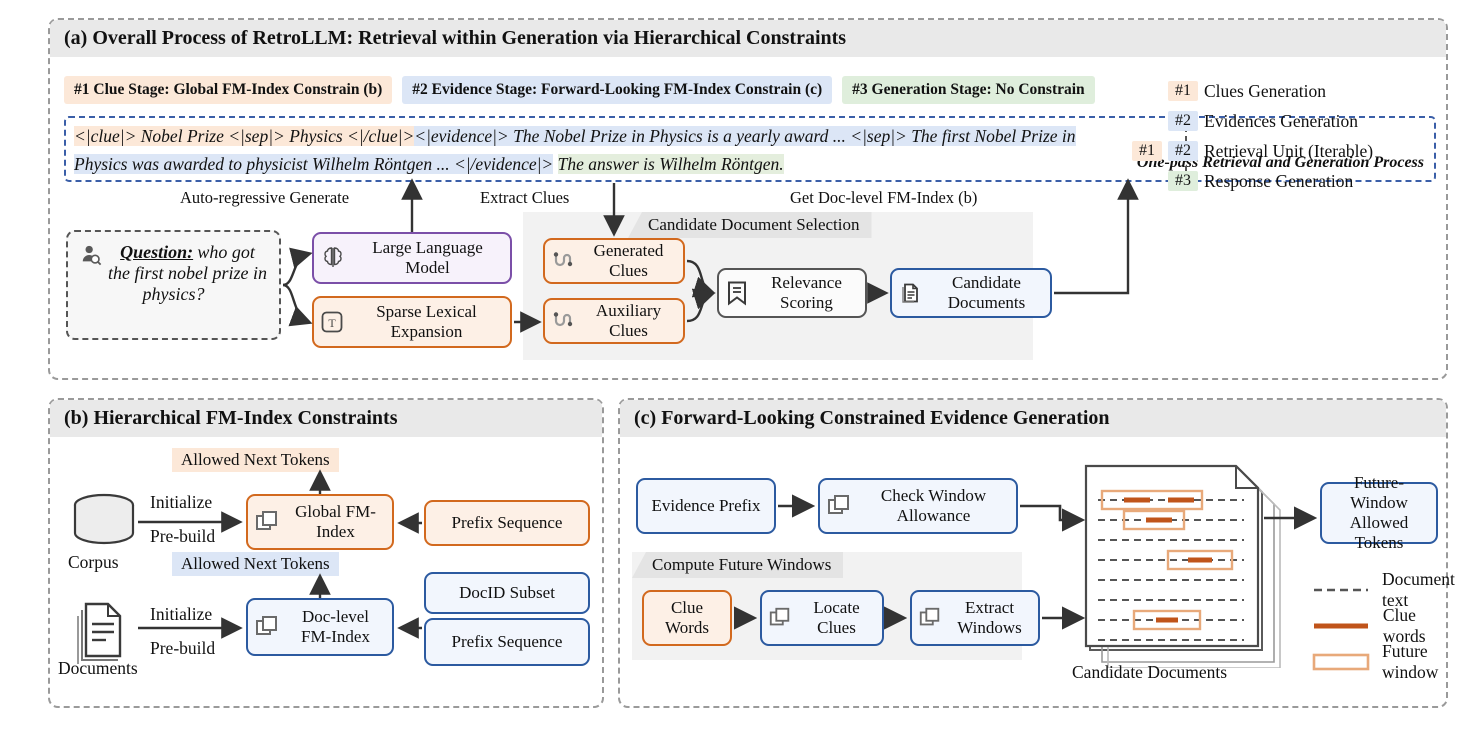 This screenshot has height=730, width=1476. Describe the element at coordinates (1183, 181) in the screenshot. I see `legend-tag: #3` at that location.